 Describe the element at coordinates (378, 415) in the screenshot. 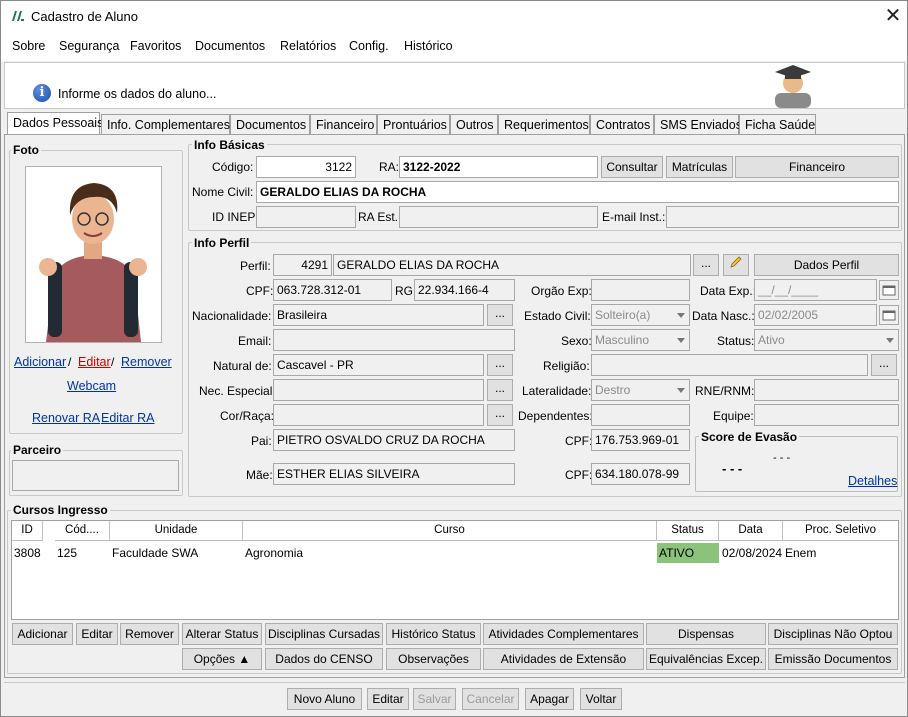

I see `cor-raca-field` at that location.